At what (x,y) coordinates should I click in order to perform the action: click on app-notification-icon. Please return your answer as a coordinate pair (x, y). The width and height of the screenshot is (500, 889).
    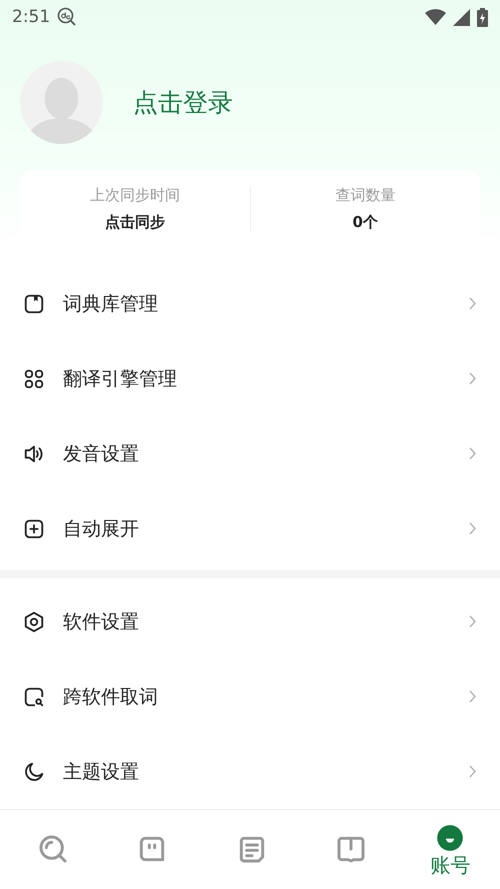
    Looking at the image, I should click on (67, 17).